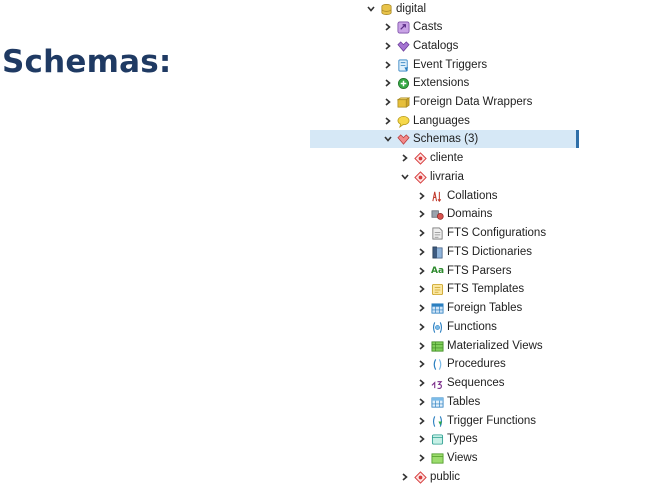 The image size is (649, 488). I want to click on tree-label: Procedures, so click(476, 364).